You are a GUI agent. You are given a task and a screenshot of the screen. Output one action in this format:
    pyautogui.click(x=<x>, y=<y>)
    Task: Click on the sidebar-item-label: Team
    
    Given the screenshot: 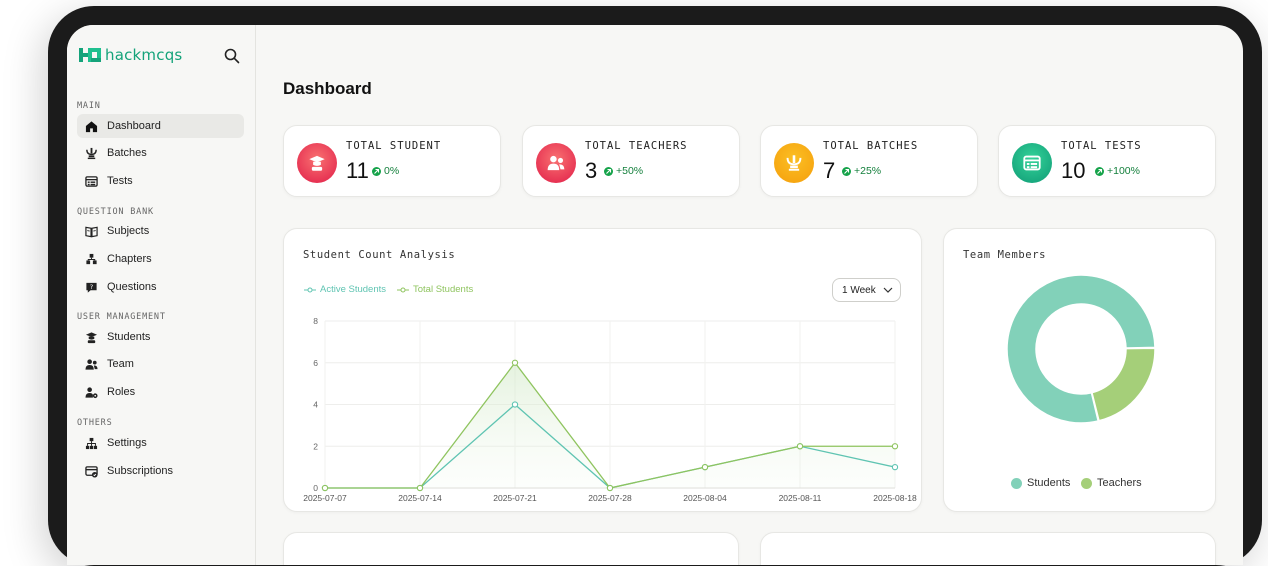 What is the action you would take?
    pyautogui.click(x=120, y=364)
    